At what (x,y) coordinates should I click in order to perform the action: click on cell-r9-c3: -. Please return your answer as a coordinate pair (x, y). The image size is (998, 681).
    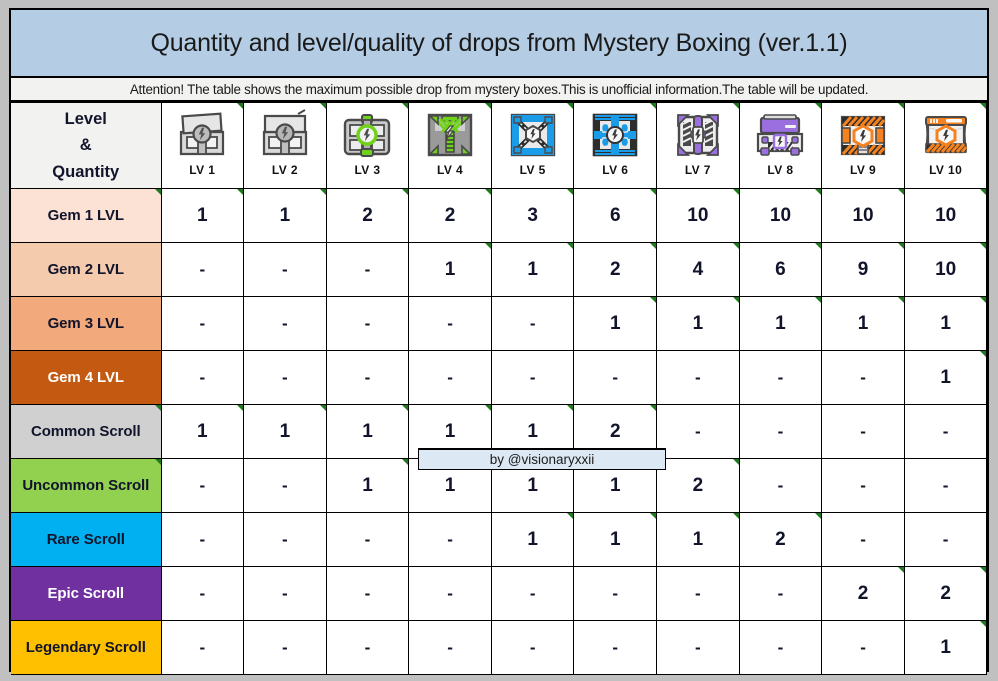
    Looking at the image, I should click on (367, 647).